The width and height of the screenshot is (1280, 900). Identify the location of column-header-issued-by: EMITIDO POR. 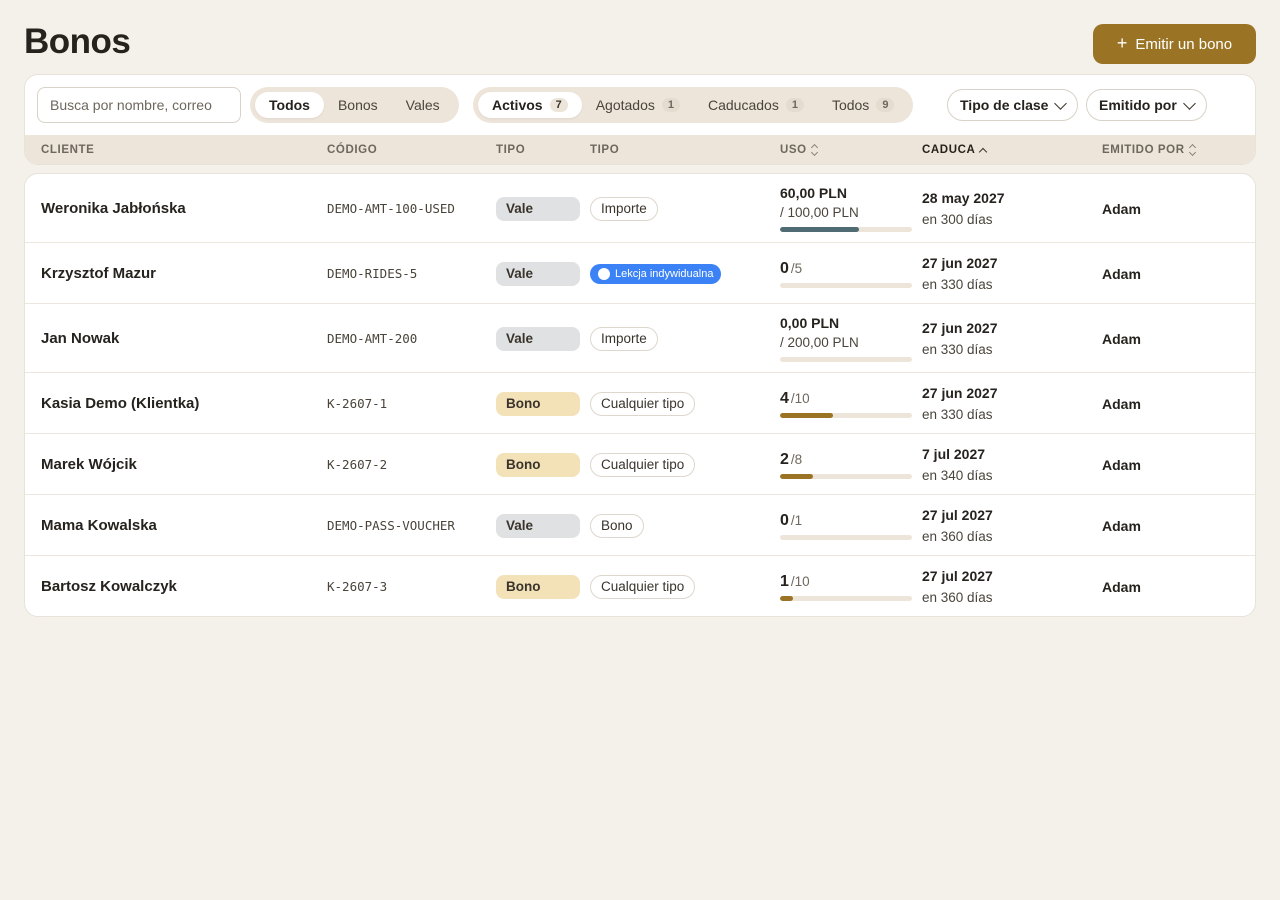
(1149, 149).